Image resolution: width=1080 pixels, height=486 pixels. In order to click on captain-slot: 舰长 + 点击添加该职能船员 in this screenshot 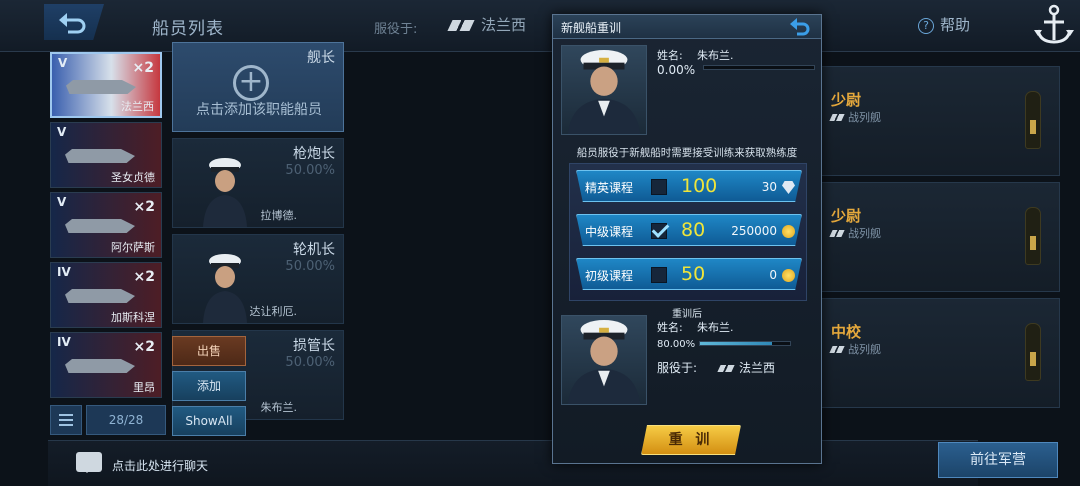, I will do `click(258, 87)`.